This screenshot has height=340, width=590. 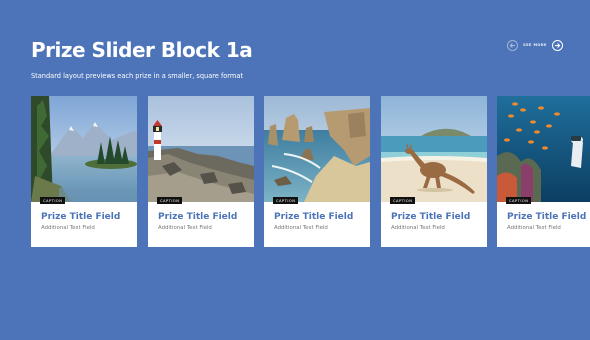 What do you see at coordinates (543, 149) in the screenshot?
I see `prize-image-coral-reef` at bounding box center [543, 149].